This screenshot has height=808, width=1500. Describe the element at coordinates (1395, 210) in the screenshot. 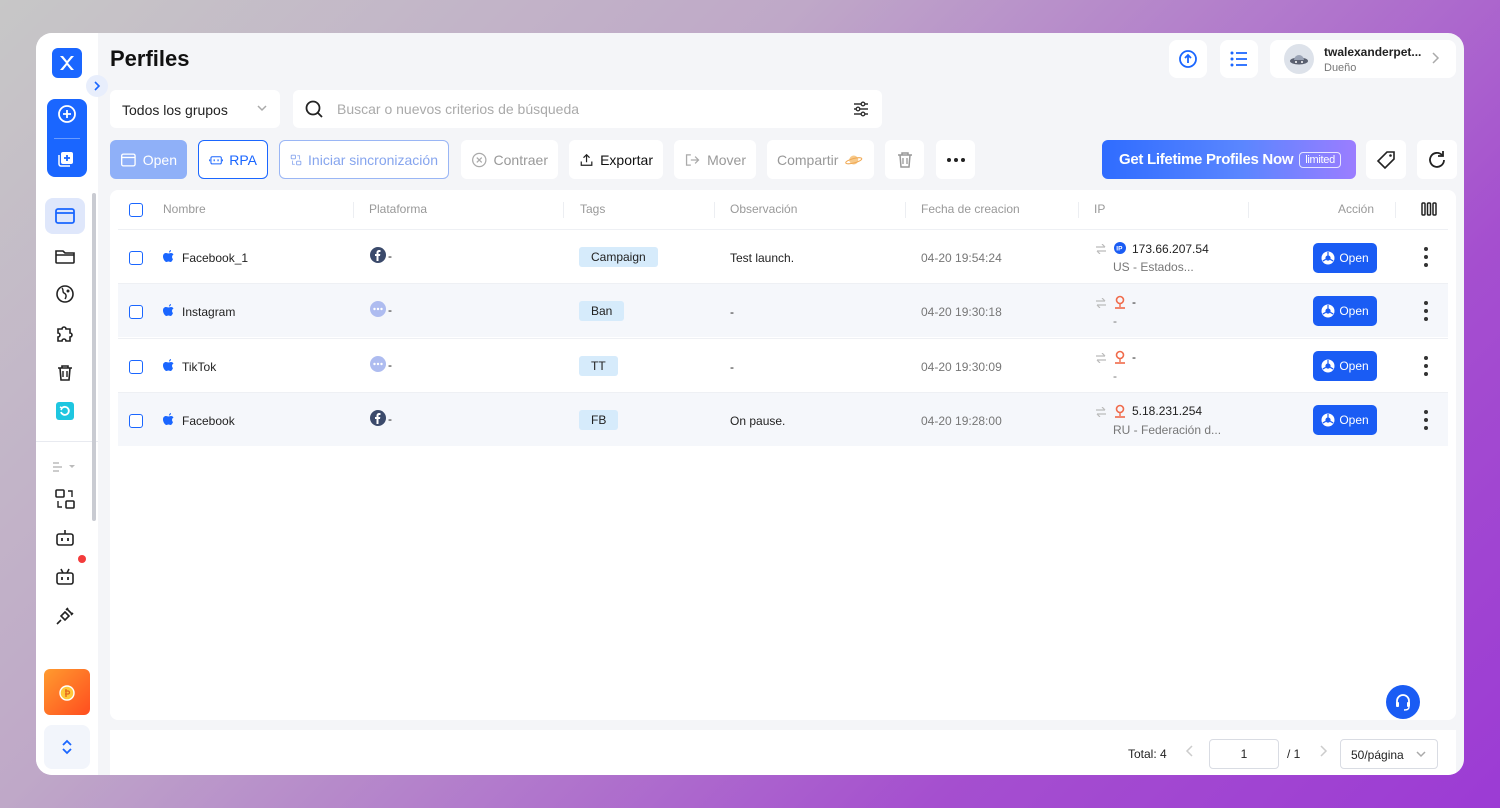

I see `column-divider` at that location.